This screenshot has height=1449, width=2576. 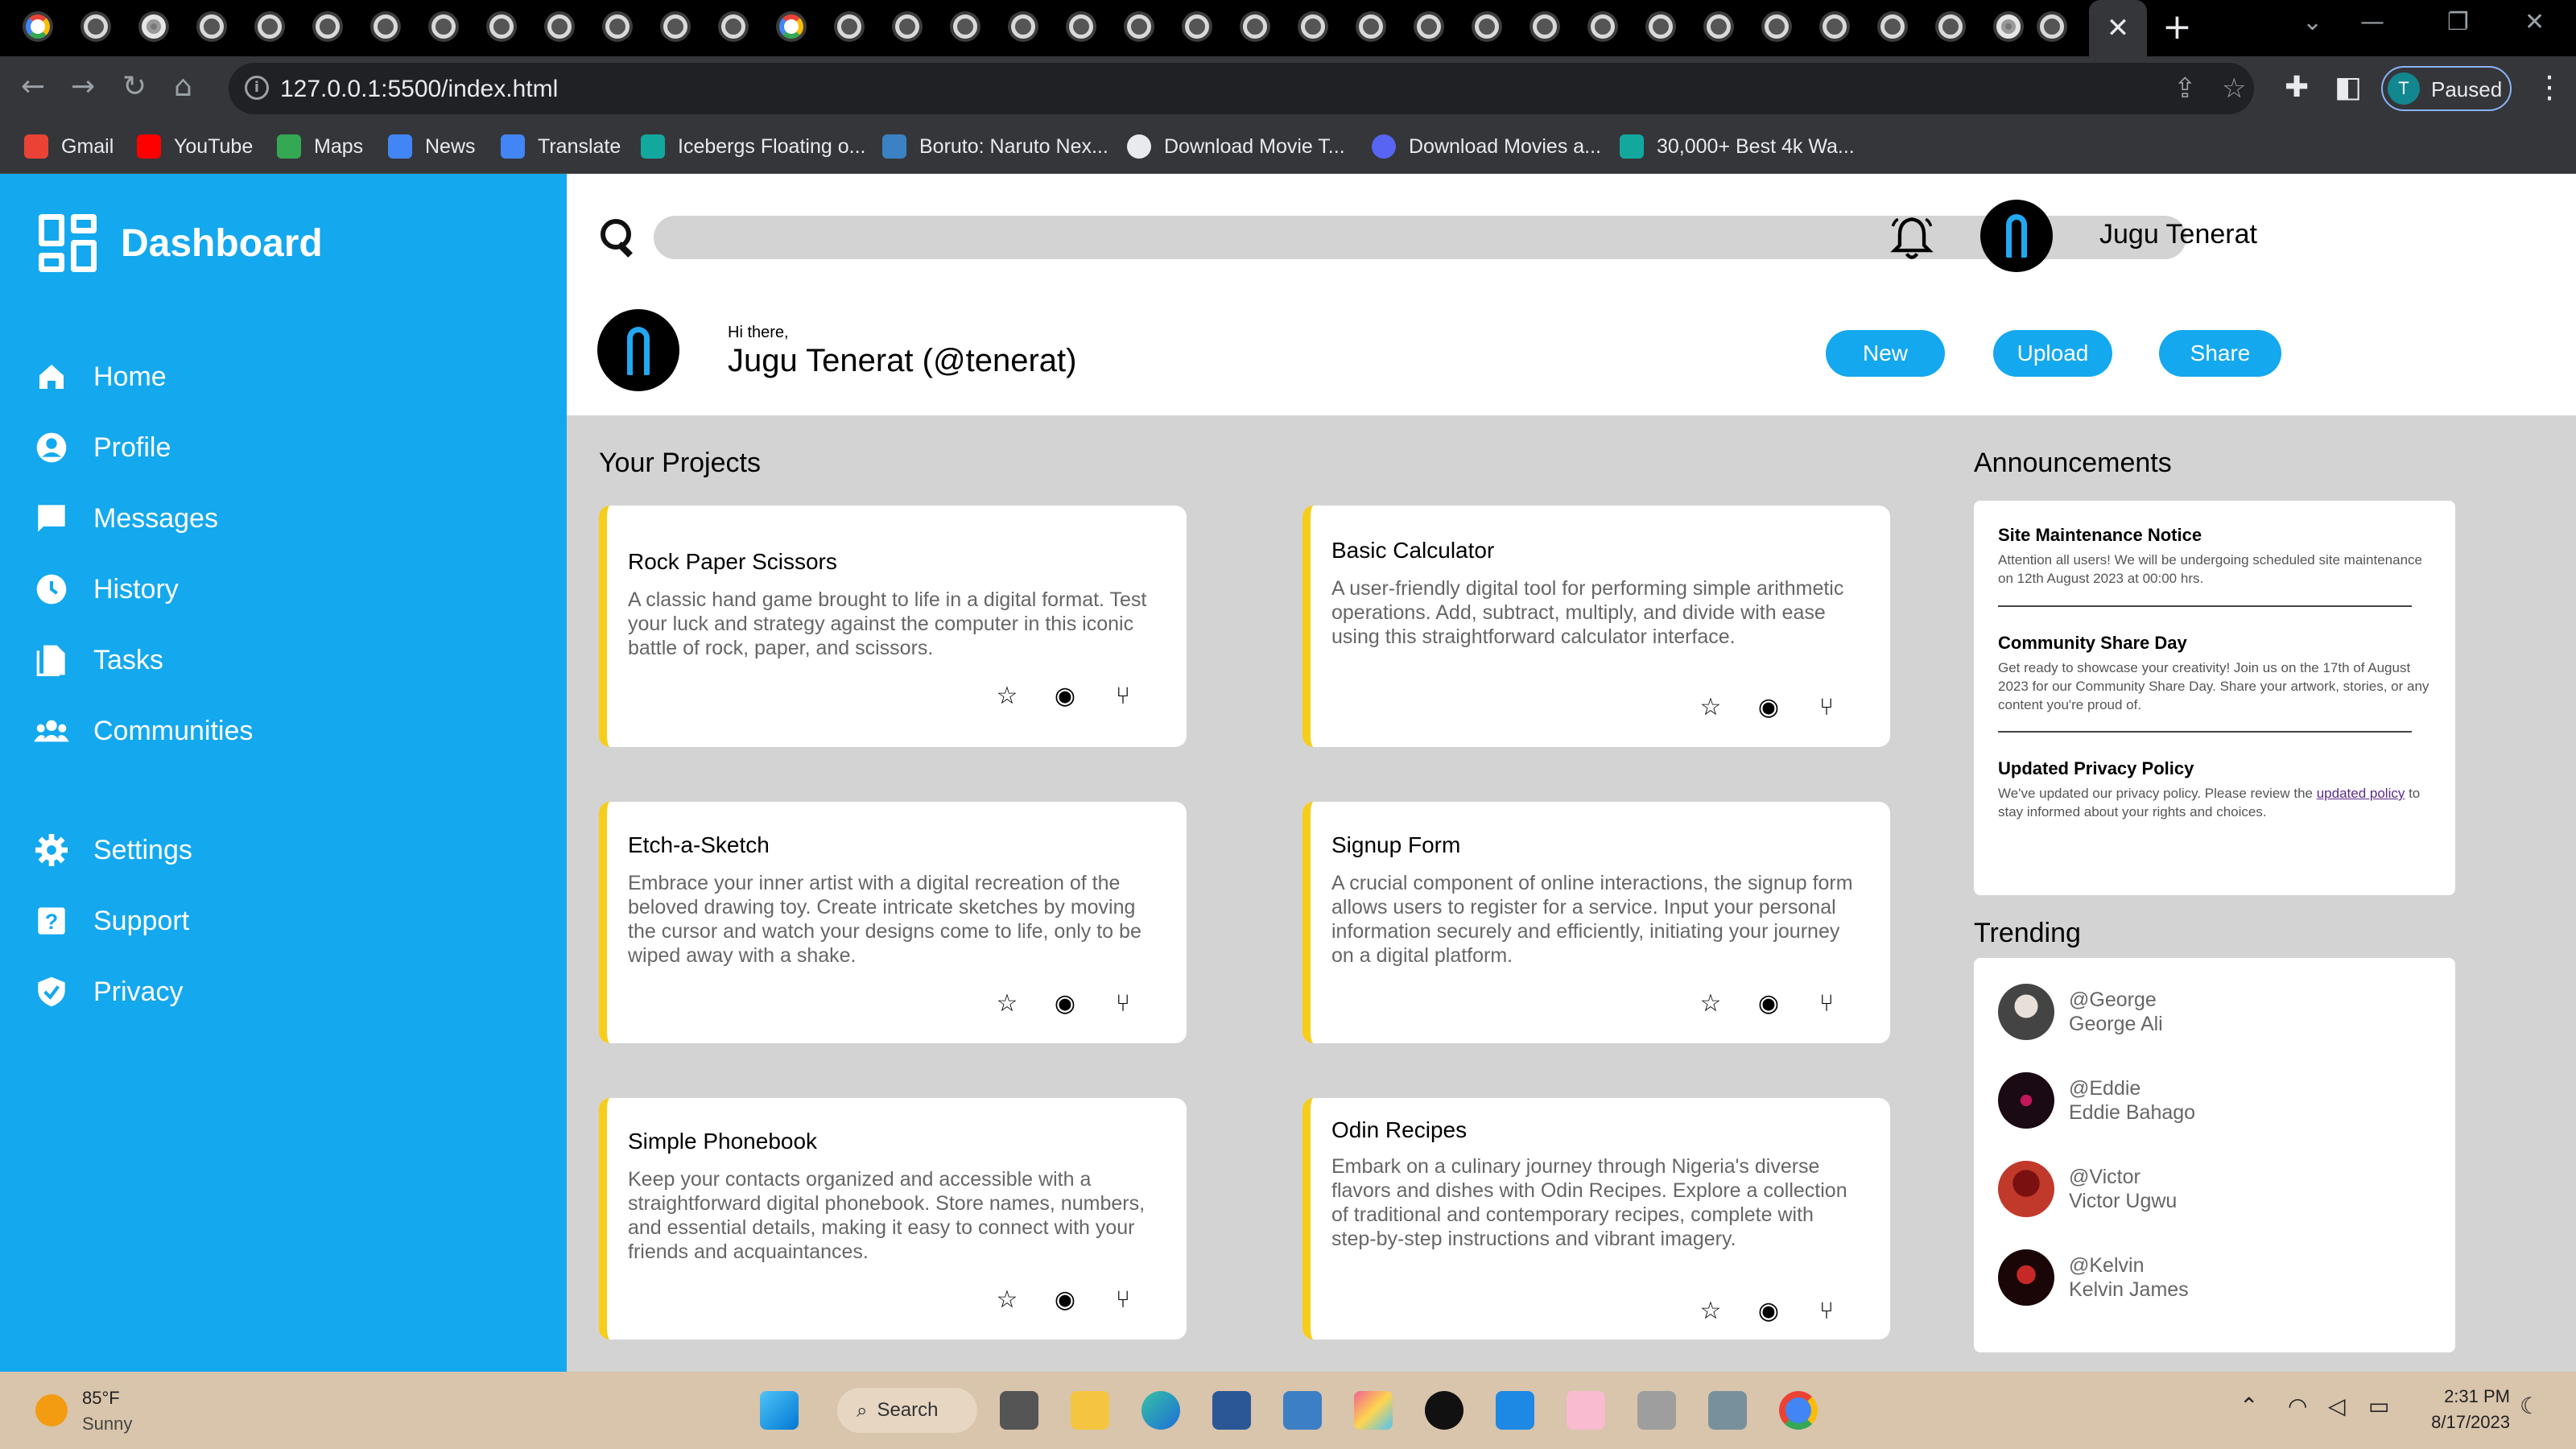 What do you see at coordinates (2378, 1406) in the screenshot?
I see `battery-icon: ▭` at bounding box center [2378, 1406].